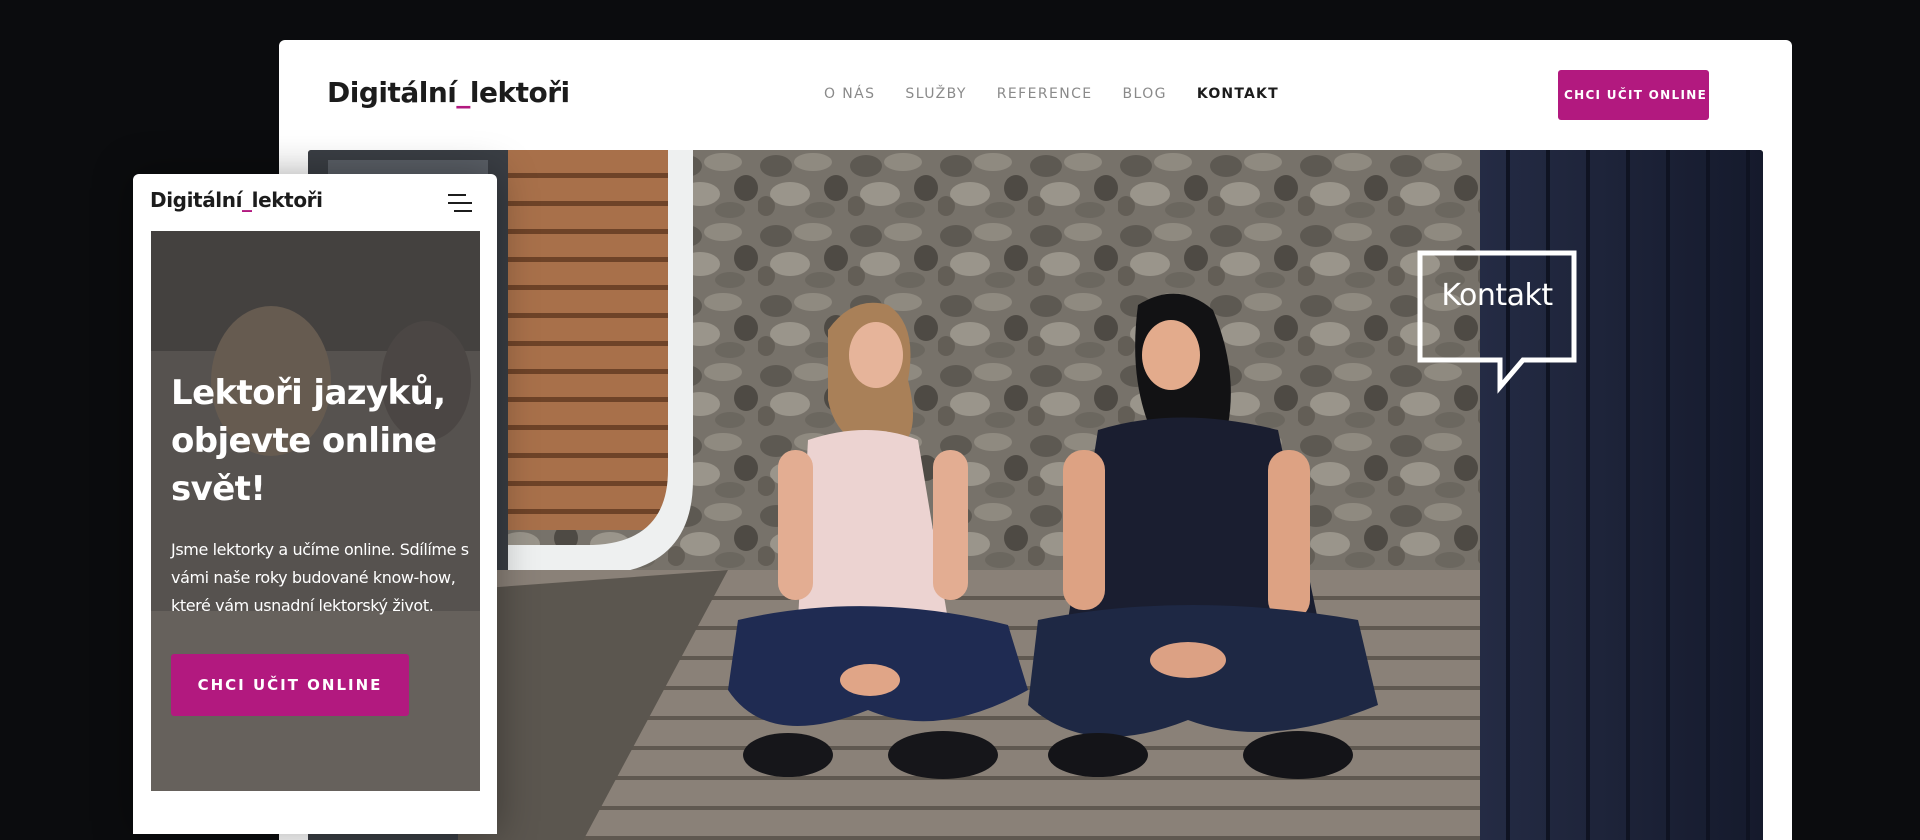  I want to click on desktop-cta-button: CHCI UČIT ONLINE, so click(1633, 95).